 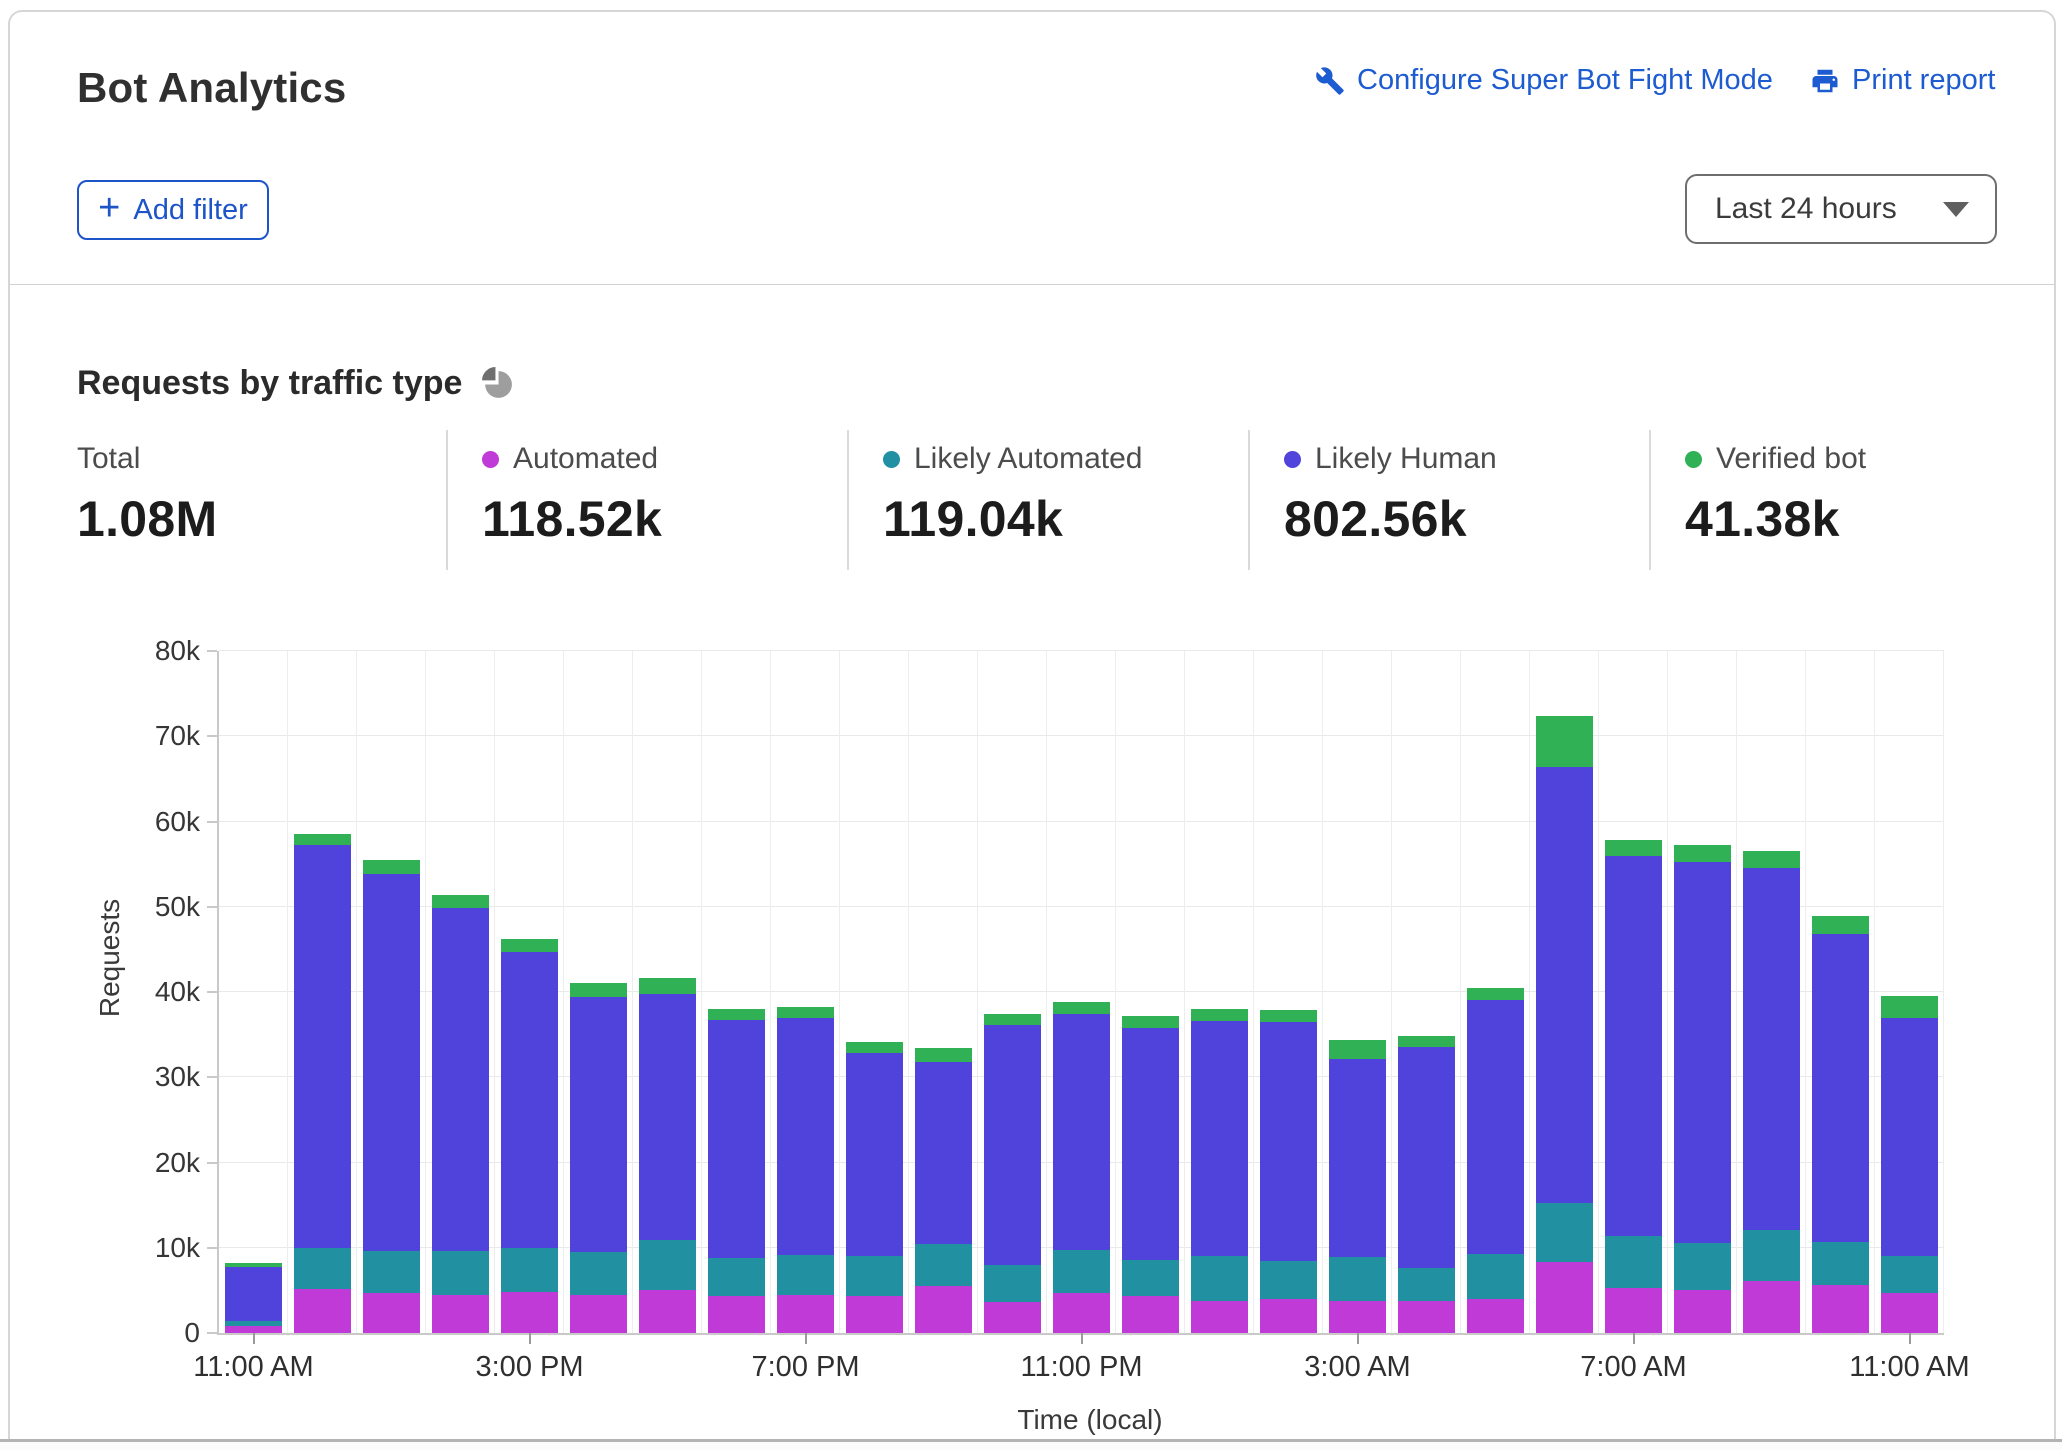 I want to click on time-range-dropdown: Last 24 hours, so click(x=1841, y=209).